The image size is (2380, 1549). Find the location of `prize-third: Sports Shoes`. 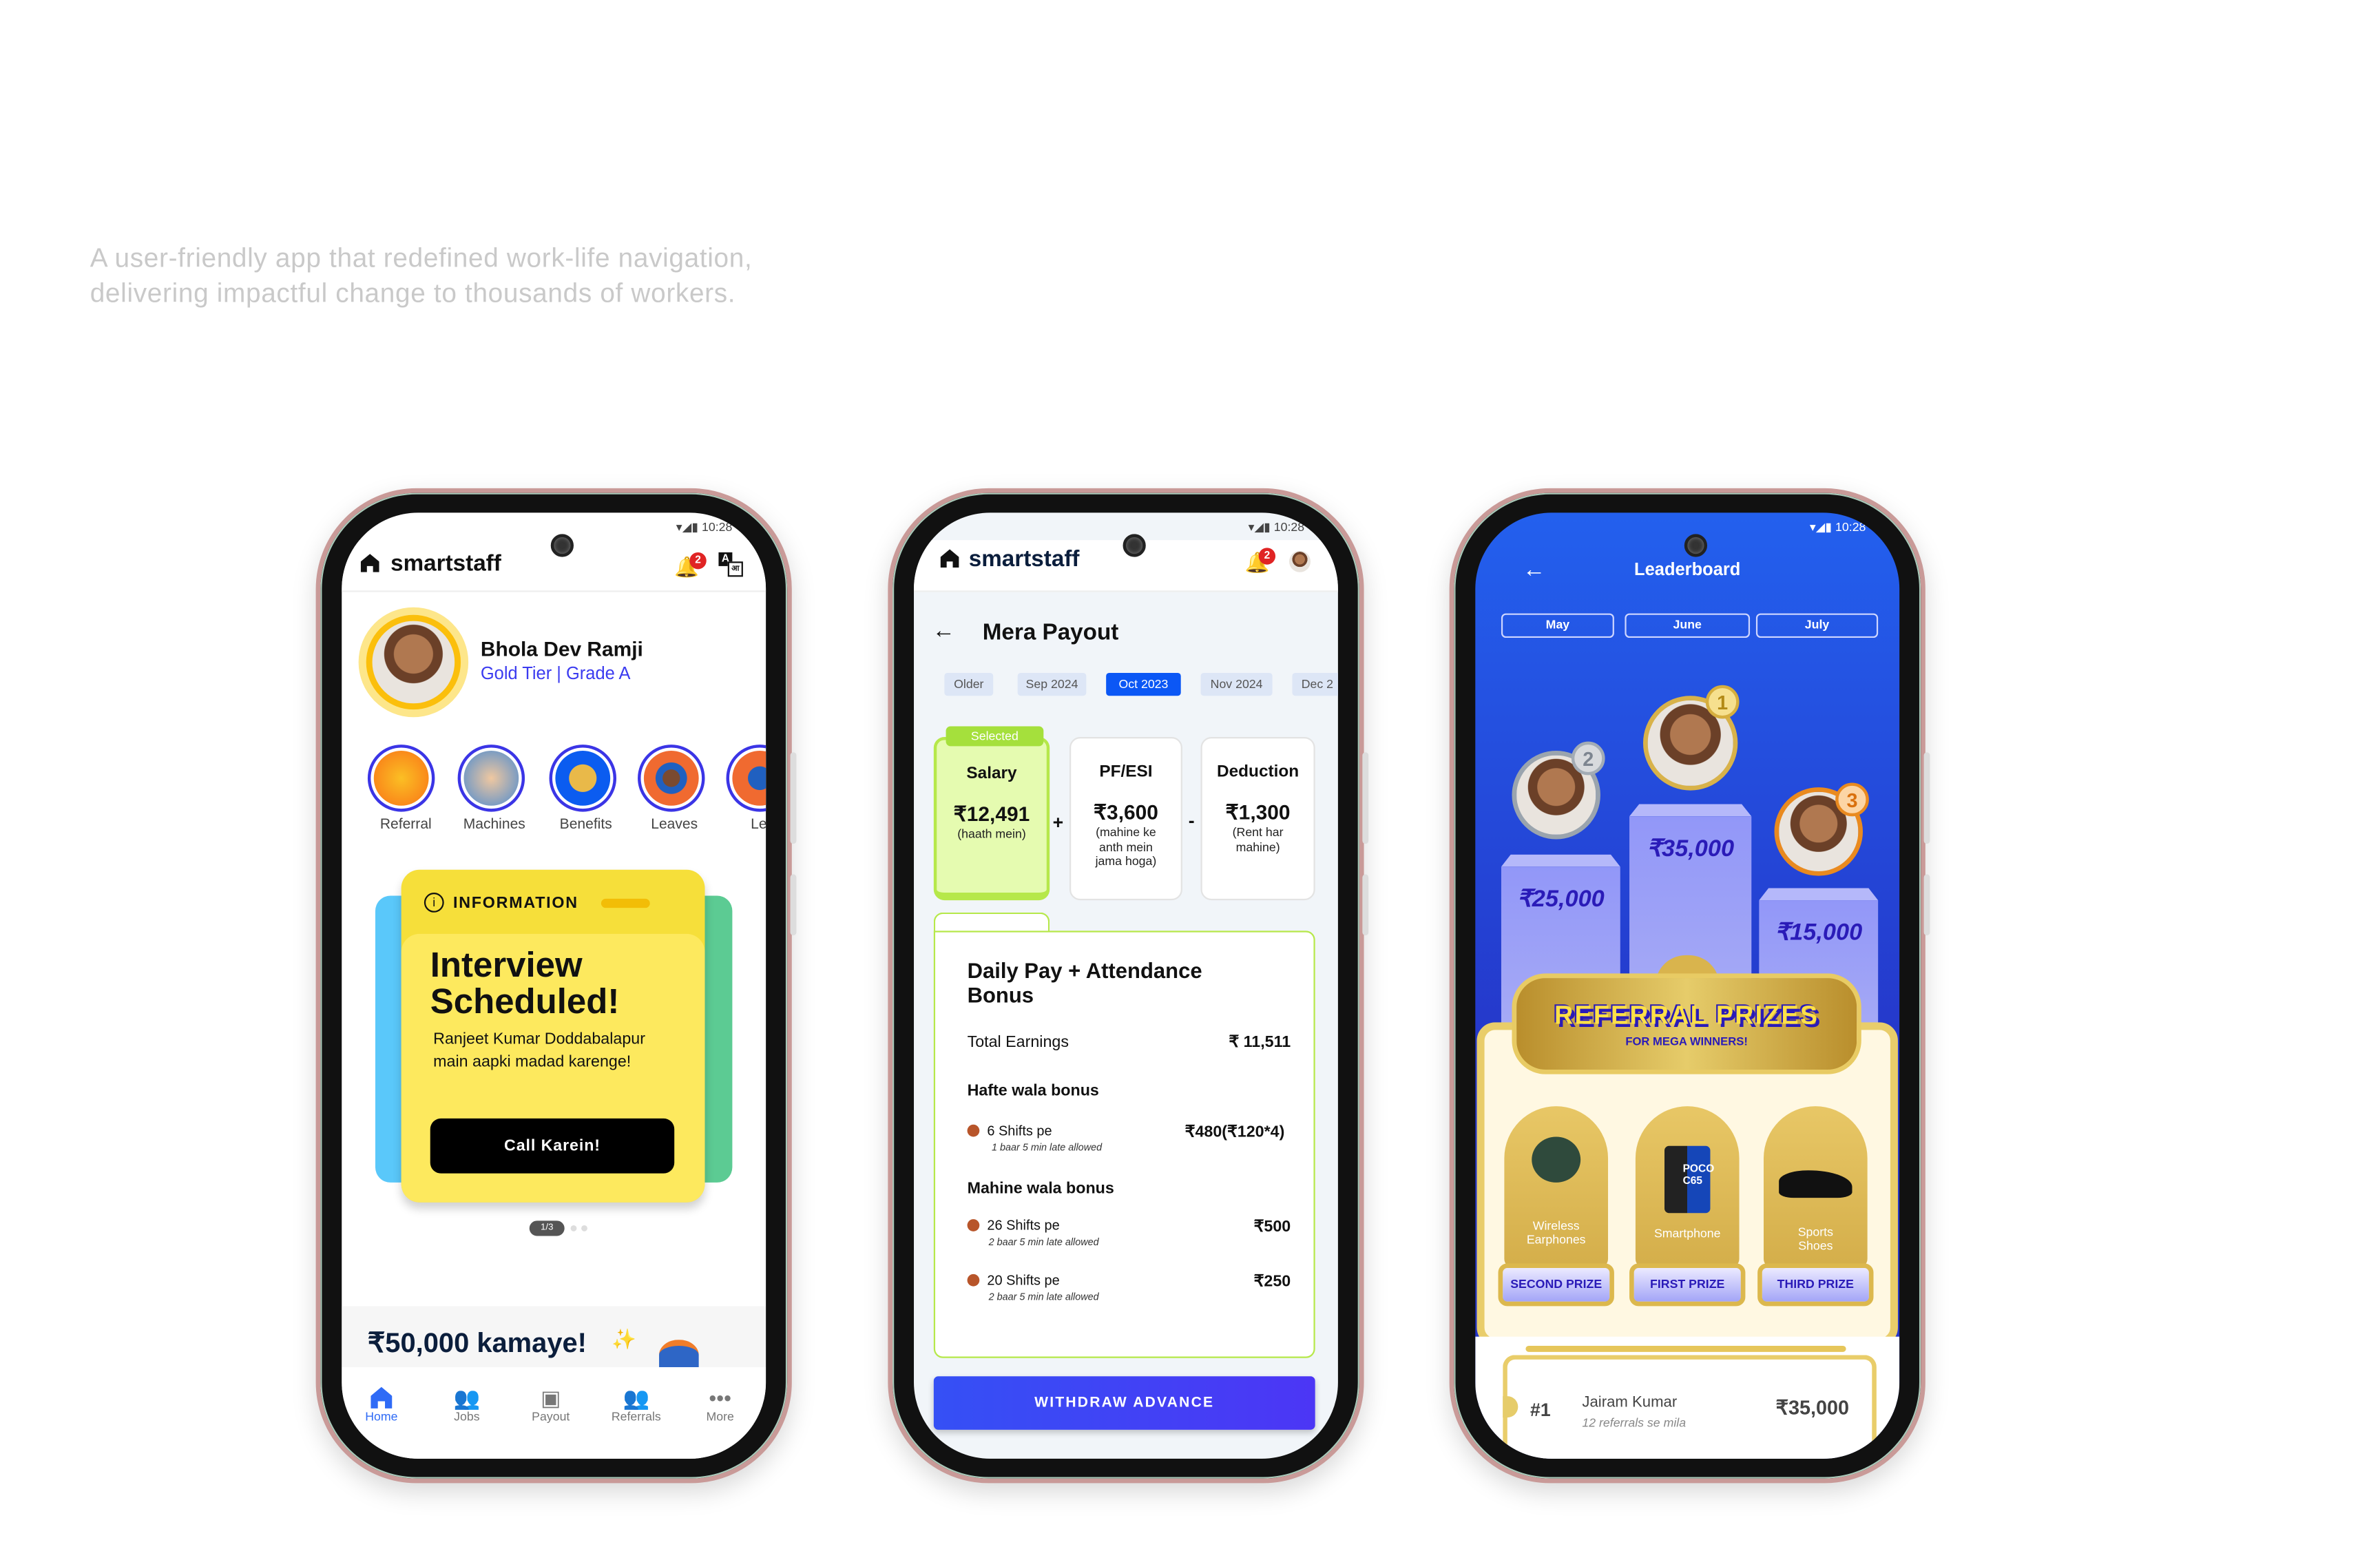

prize-third: Sports Shoes is located at coordinates (1816, 1187).